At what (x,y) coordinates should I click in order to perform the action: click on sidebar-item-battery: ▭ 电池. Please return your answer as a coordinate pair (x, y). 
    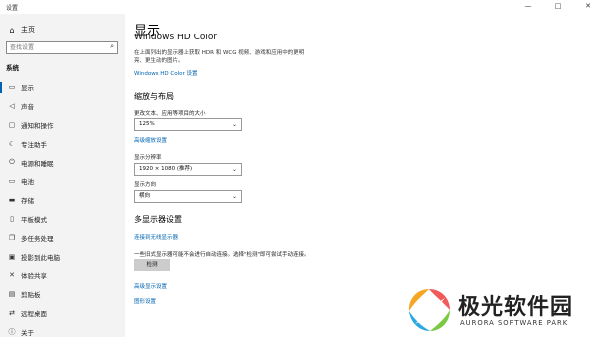
    Looking at the image, I should click on (62, 181).